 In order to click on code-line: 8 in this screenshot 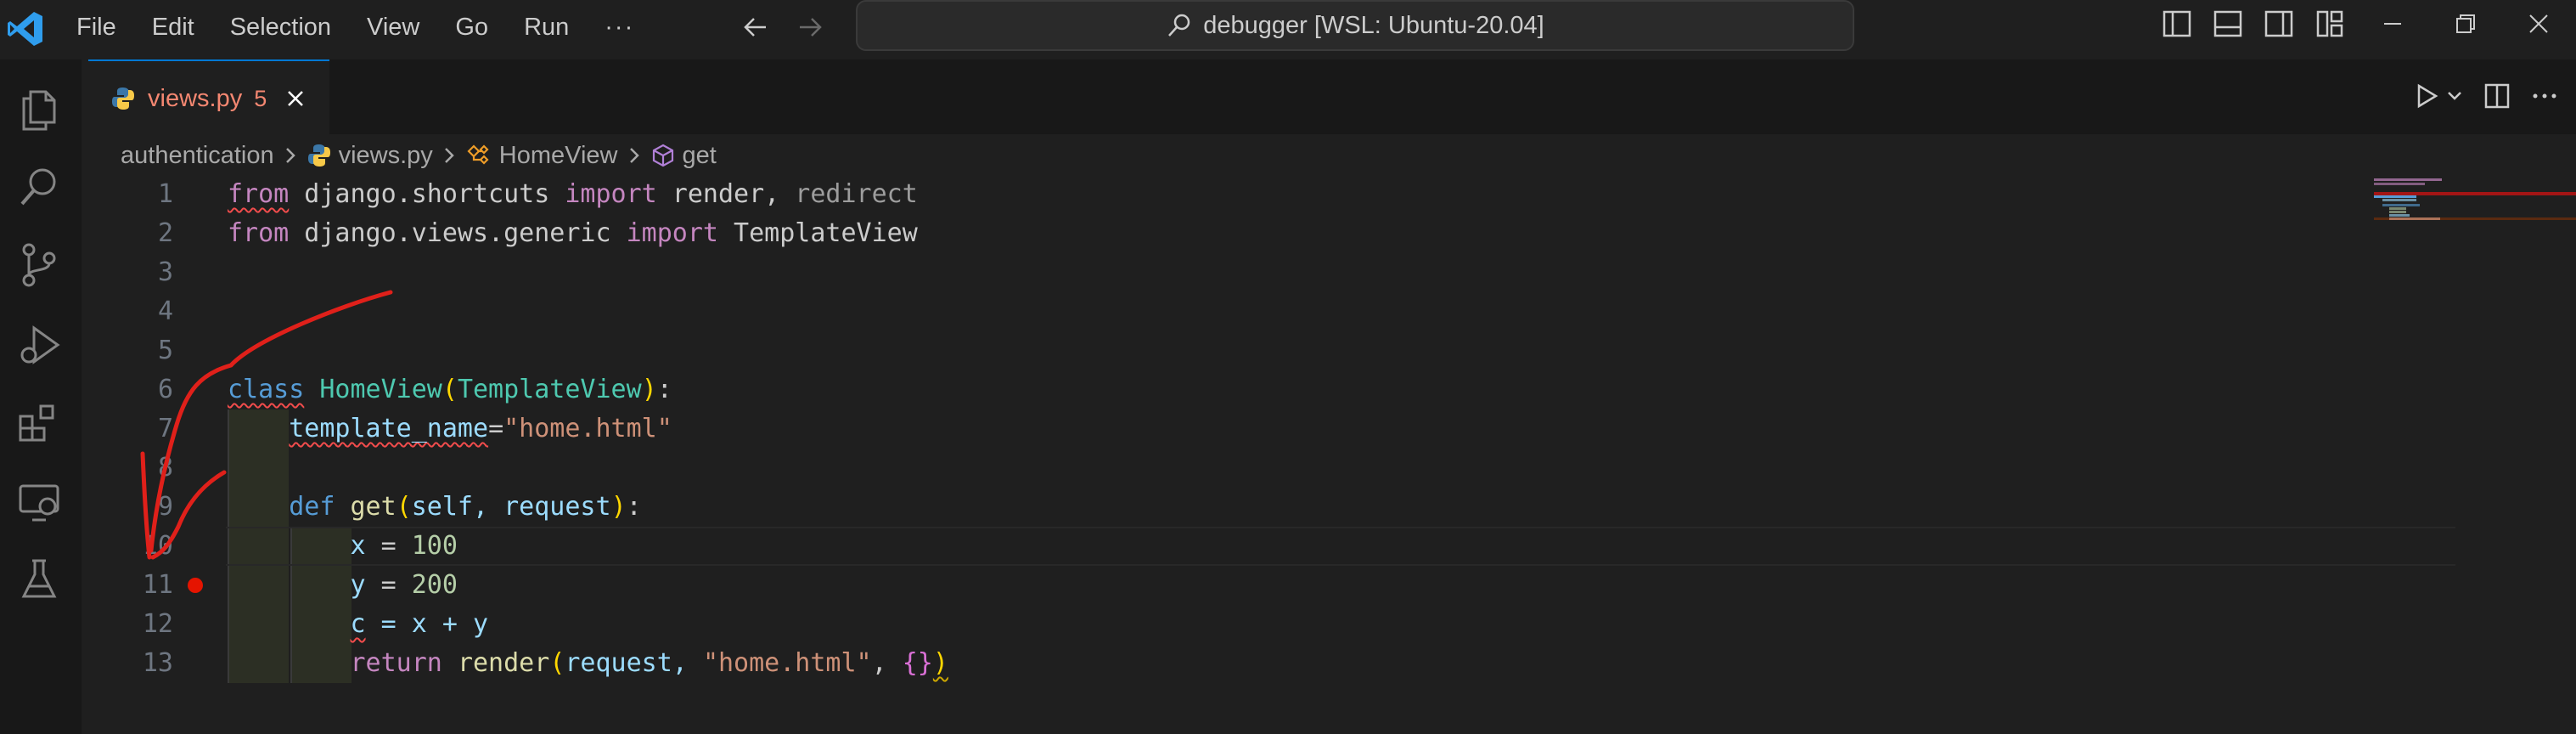, I will do `click(1226, 469)`.